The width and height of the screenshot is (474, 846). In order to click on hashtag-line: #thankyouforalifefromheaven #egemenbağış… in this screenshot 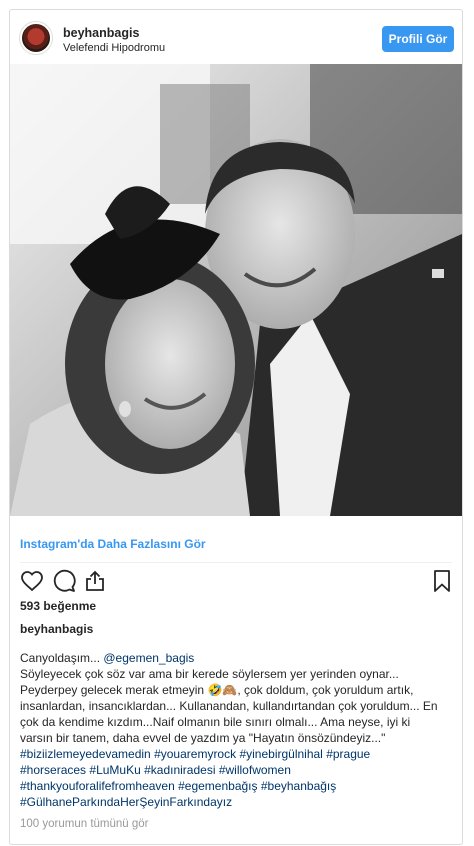, I will do `click(238, 786)`.